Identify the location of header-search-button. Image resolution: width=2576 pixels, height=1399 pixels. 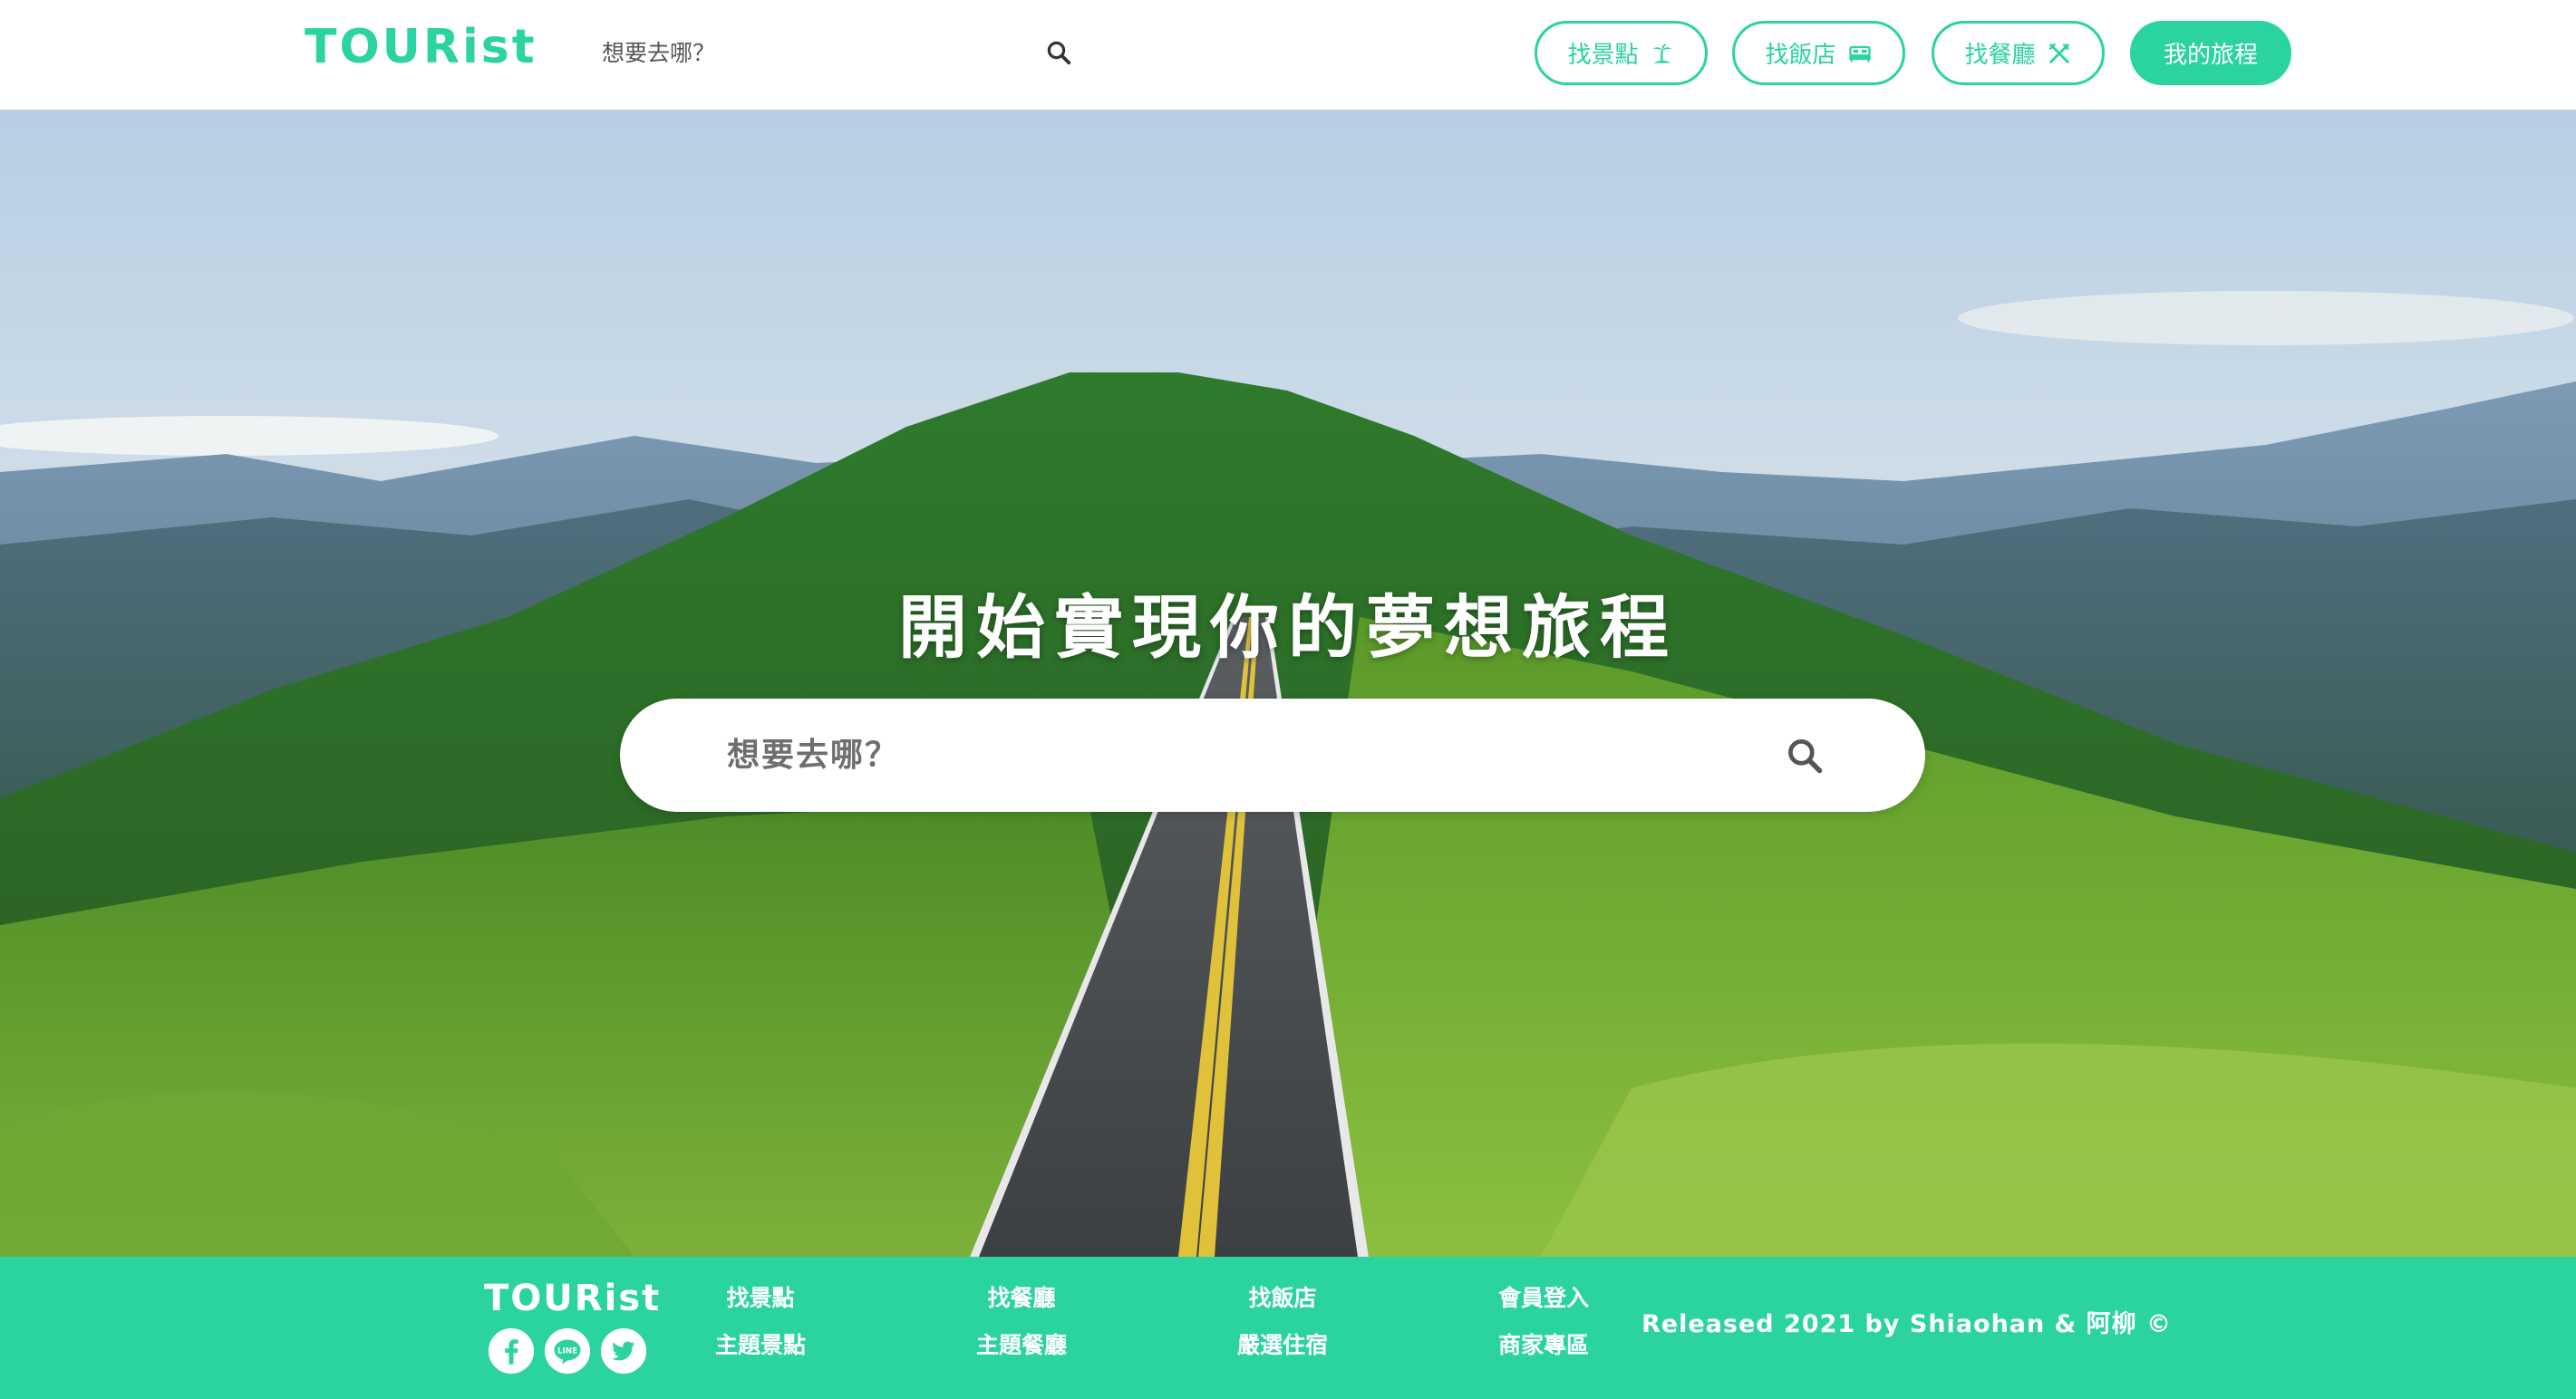
(1059, 52).